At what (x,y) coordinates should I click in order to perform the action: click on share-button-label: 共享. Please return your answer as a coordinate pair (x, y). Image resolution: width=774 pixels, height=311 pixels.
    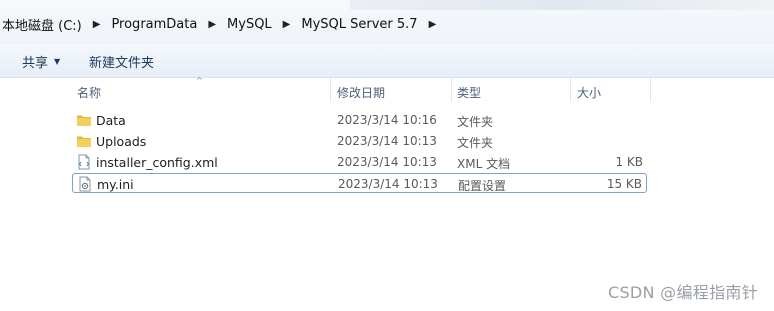
    Looking at the image, I should click on (35, 63).